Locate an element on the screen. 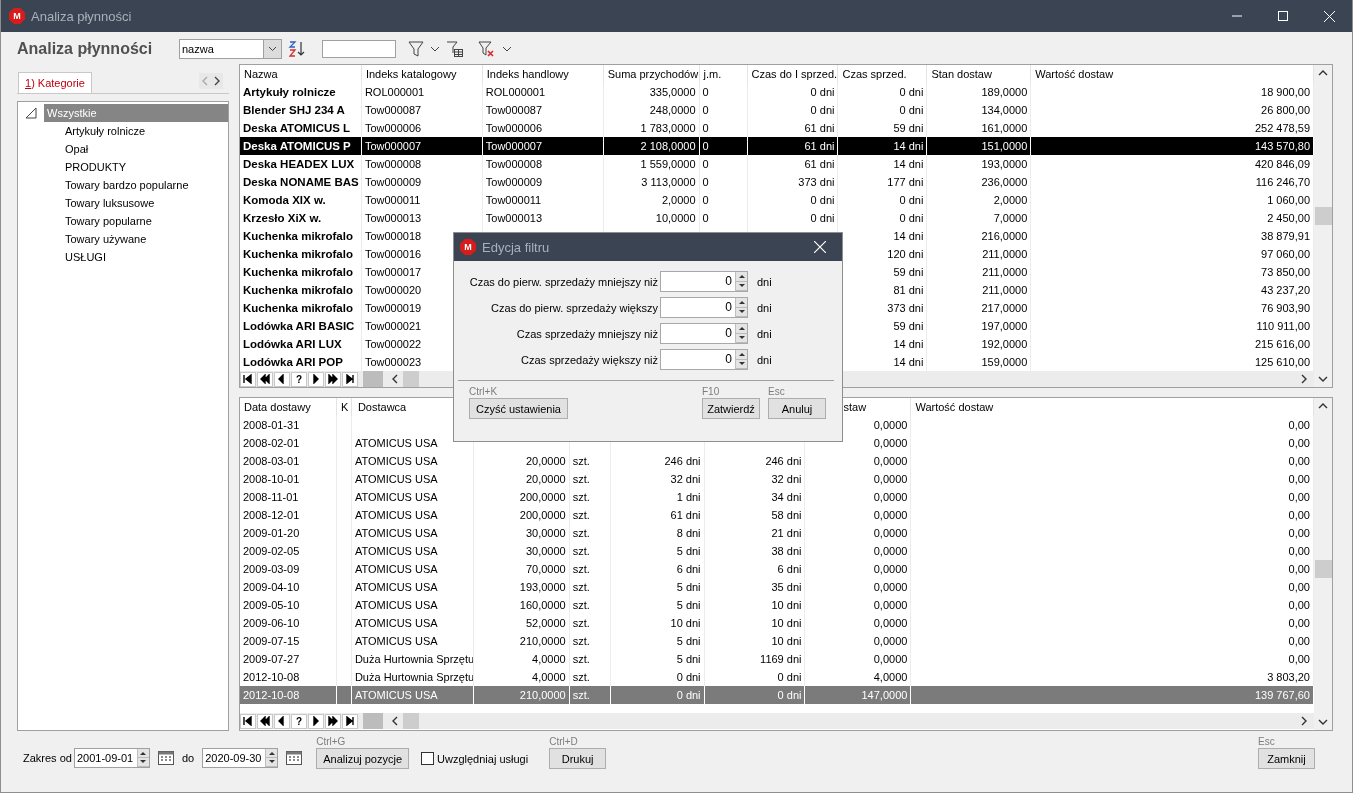 The image size is (1353, 793). column-header: Nazwa is located at coordinates (301, 74).